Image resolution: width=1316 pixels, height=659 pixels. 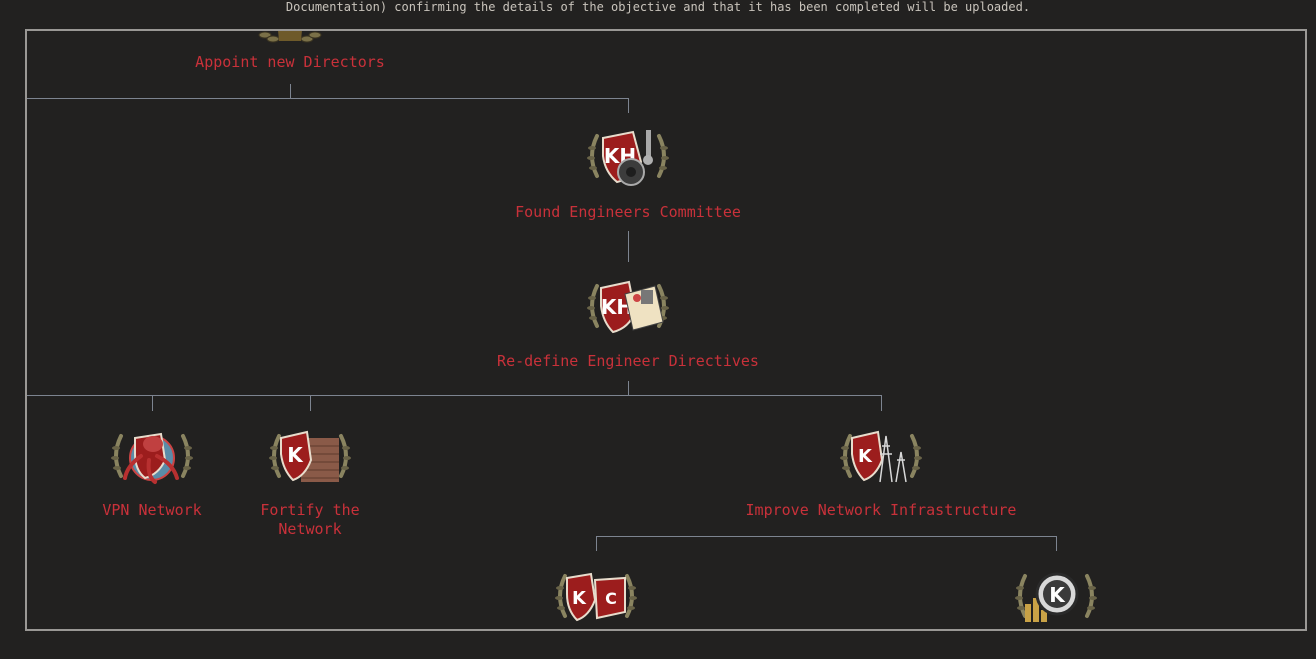 What do you see at coordinates (290, 62) in the screenshot?
I see `focus-label-appoint-new-directors: Appoint new Directors` at bounding box center [290, 62].